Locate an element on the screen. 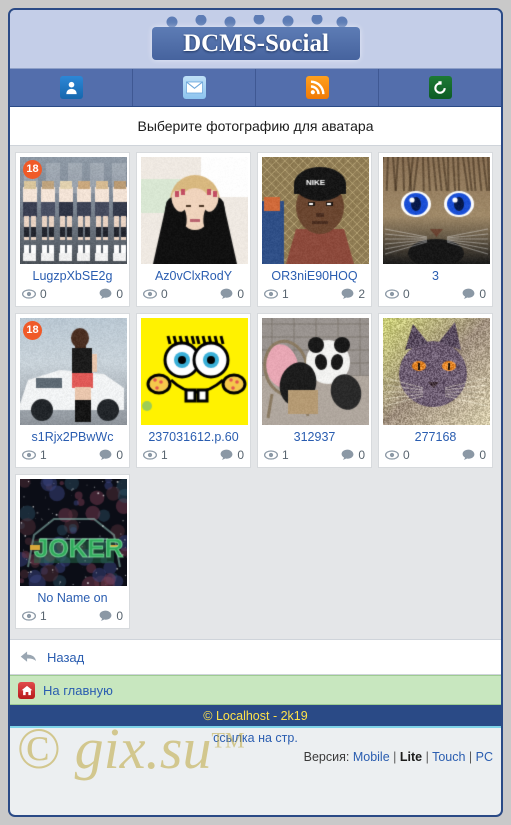 The height and width of the screenshot is (825, 511). main-nav is located at coordinates (255, 88).